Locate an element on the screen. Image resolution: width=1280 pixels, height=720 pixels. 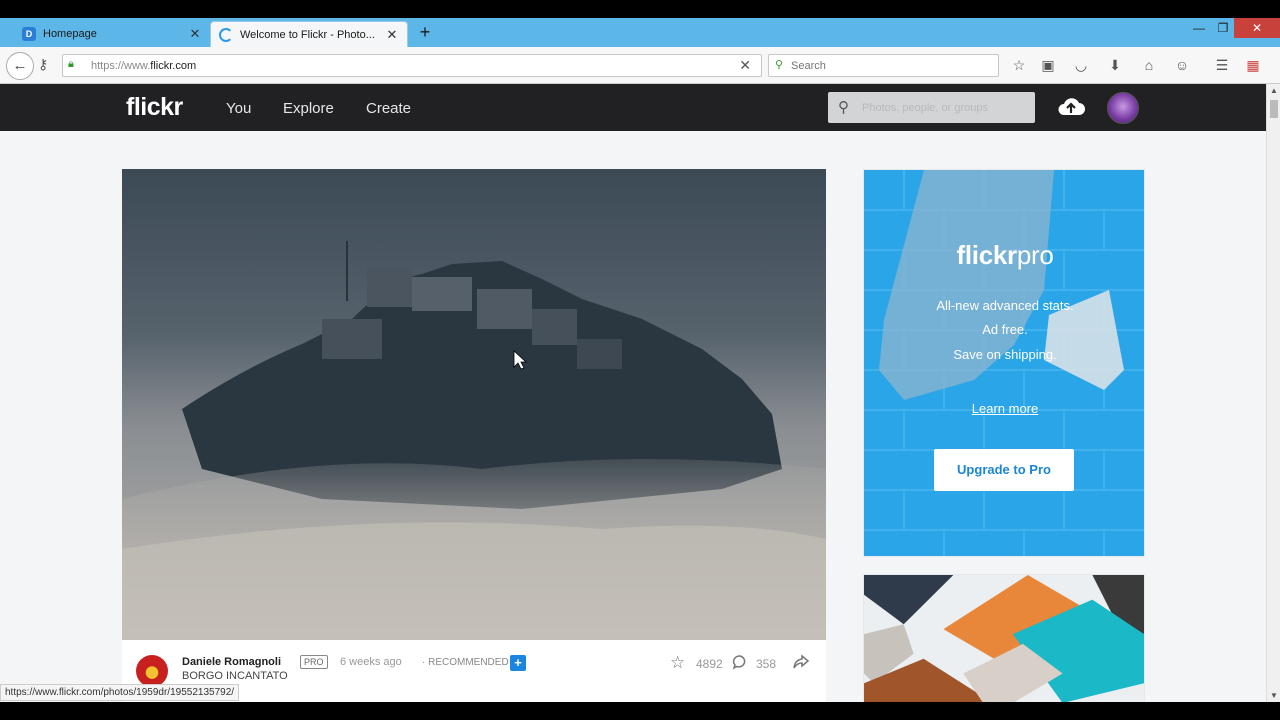
key-icon: ⚷ is located at coordinates (43, 64).